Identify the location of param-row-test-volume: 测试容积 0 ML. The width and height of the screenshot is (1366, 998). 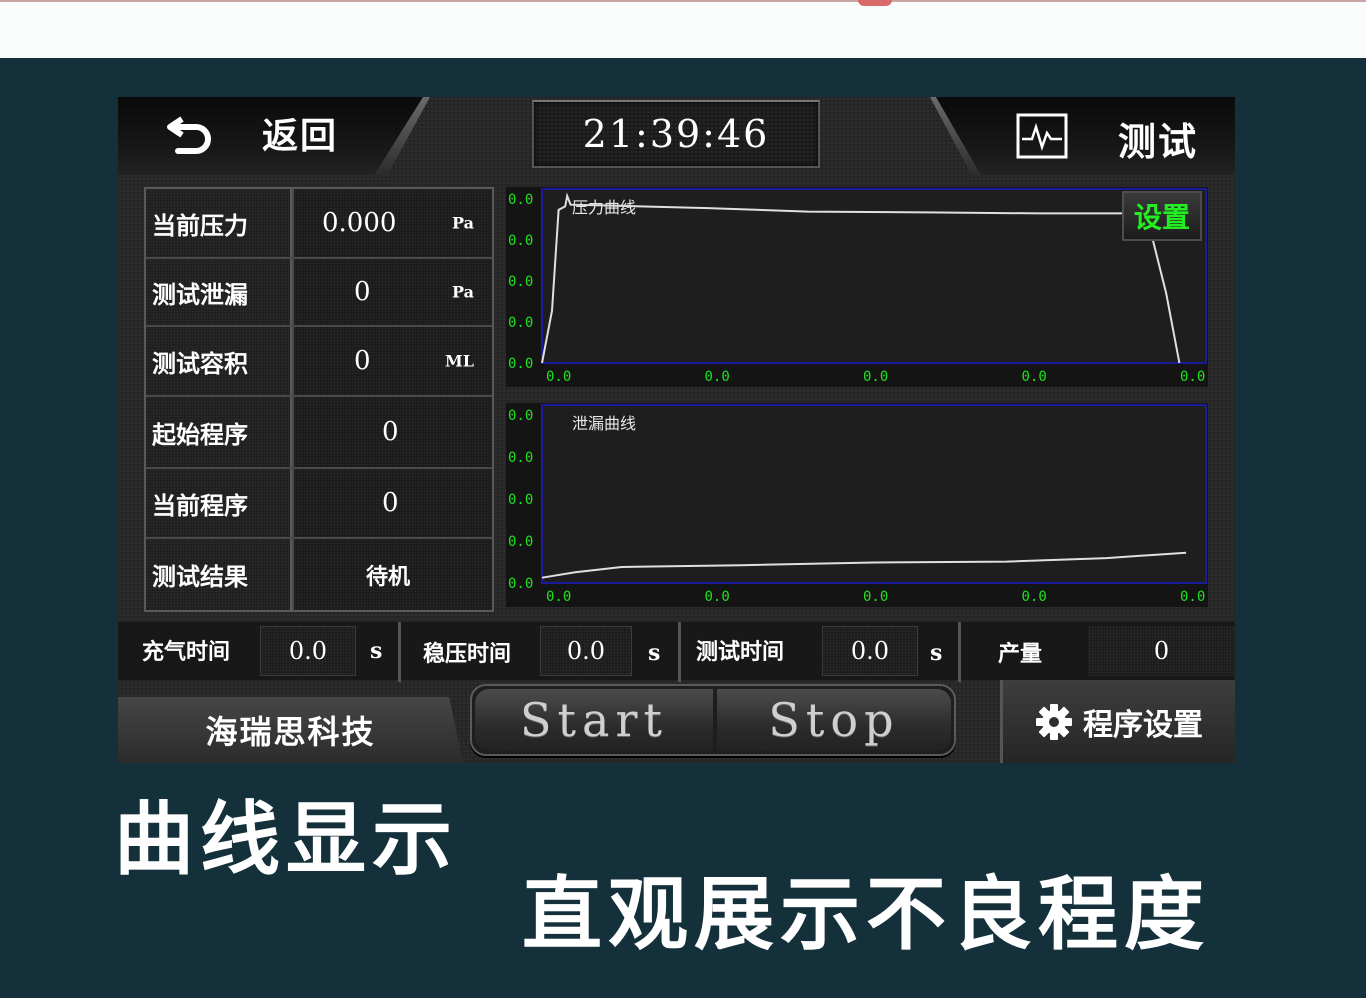
(319, 361).